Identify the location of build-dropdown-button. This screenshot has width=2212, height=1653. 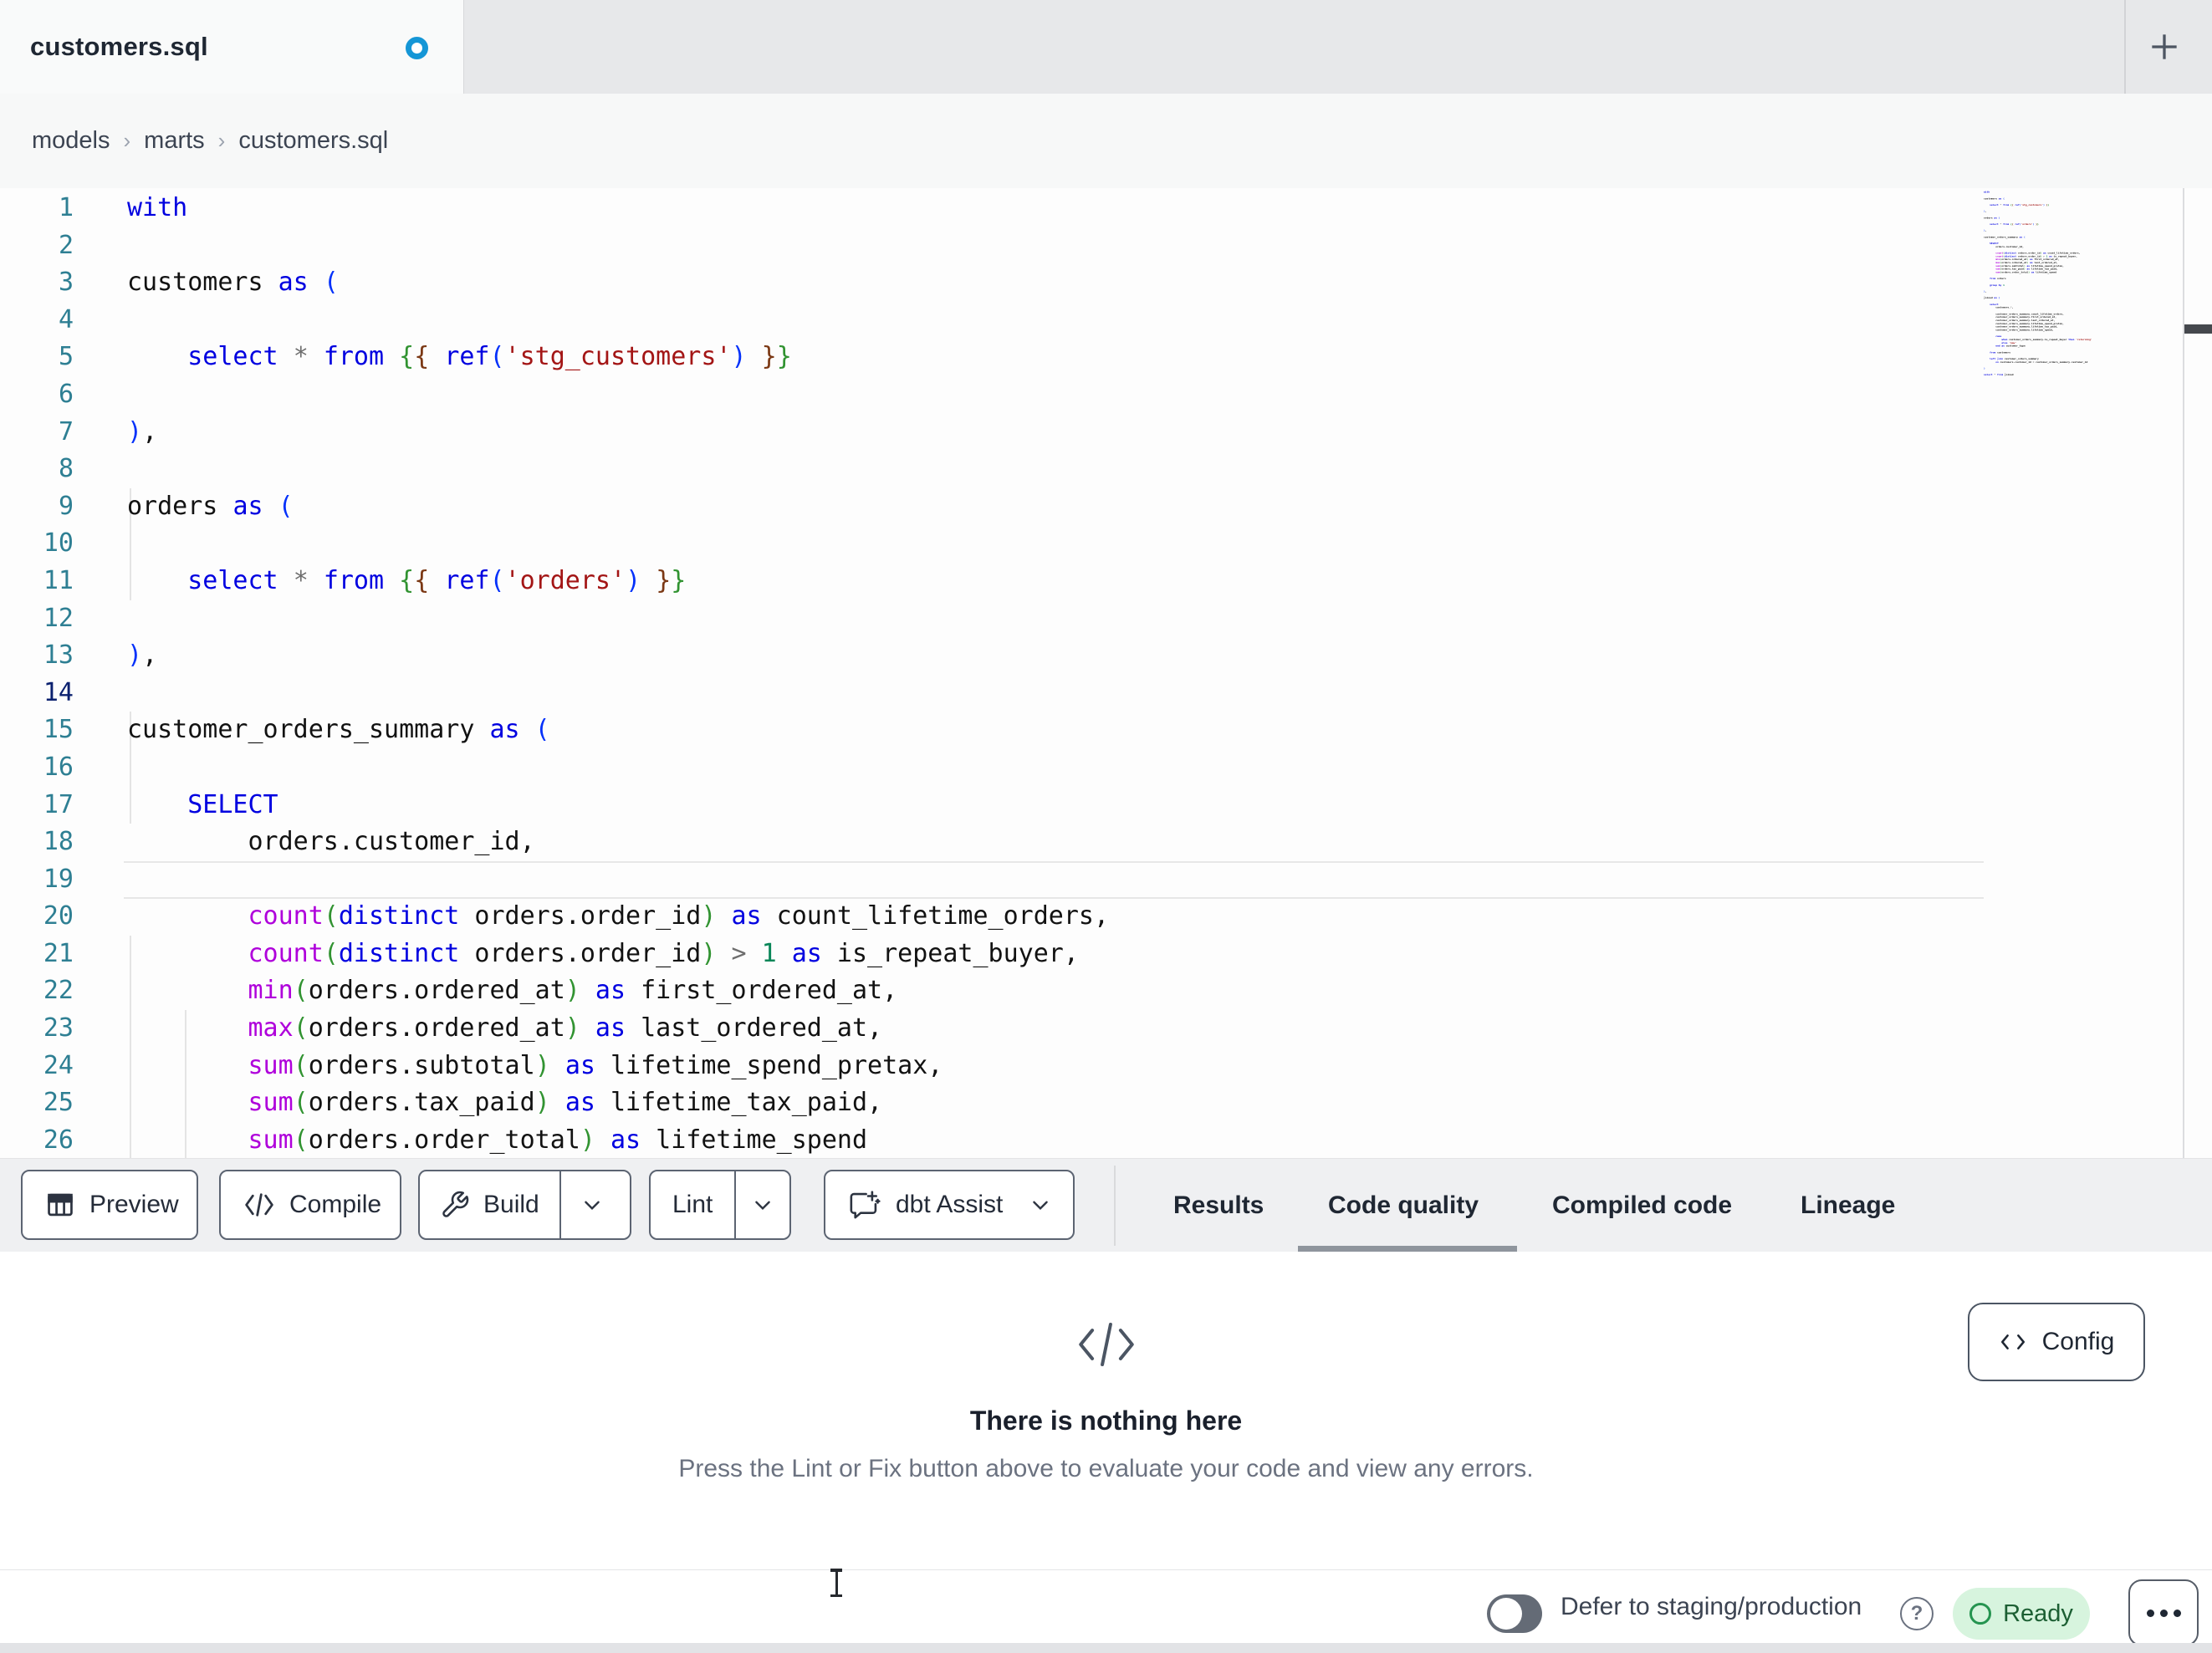
(592, 1204).